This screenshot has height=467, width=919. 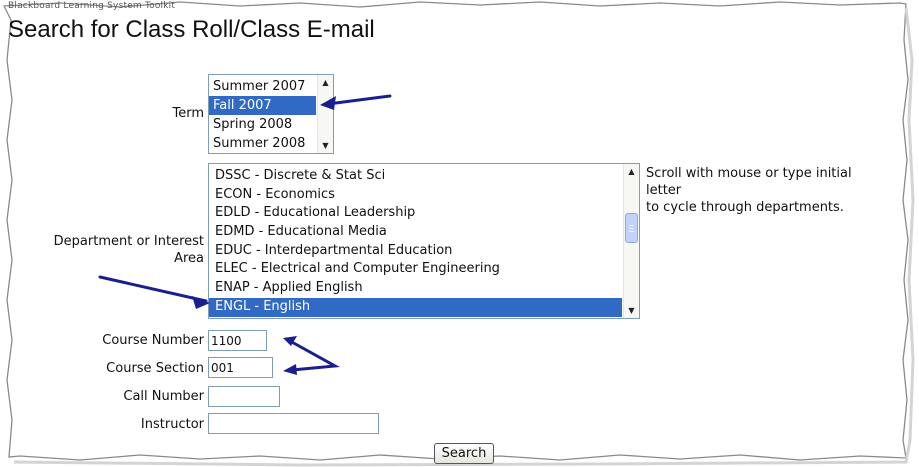 What do you see at coordinates (314, 355) in the screenshot?
I see `arrow-to-course-fields-icon` at bounding box center [314, 355].